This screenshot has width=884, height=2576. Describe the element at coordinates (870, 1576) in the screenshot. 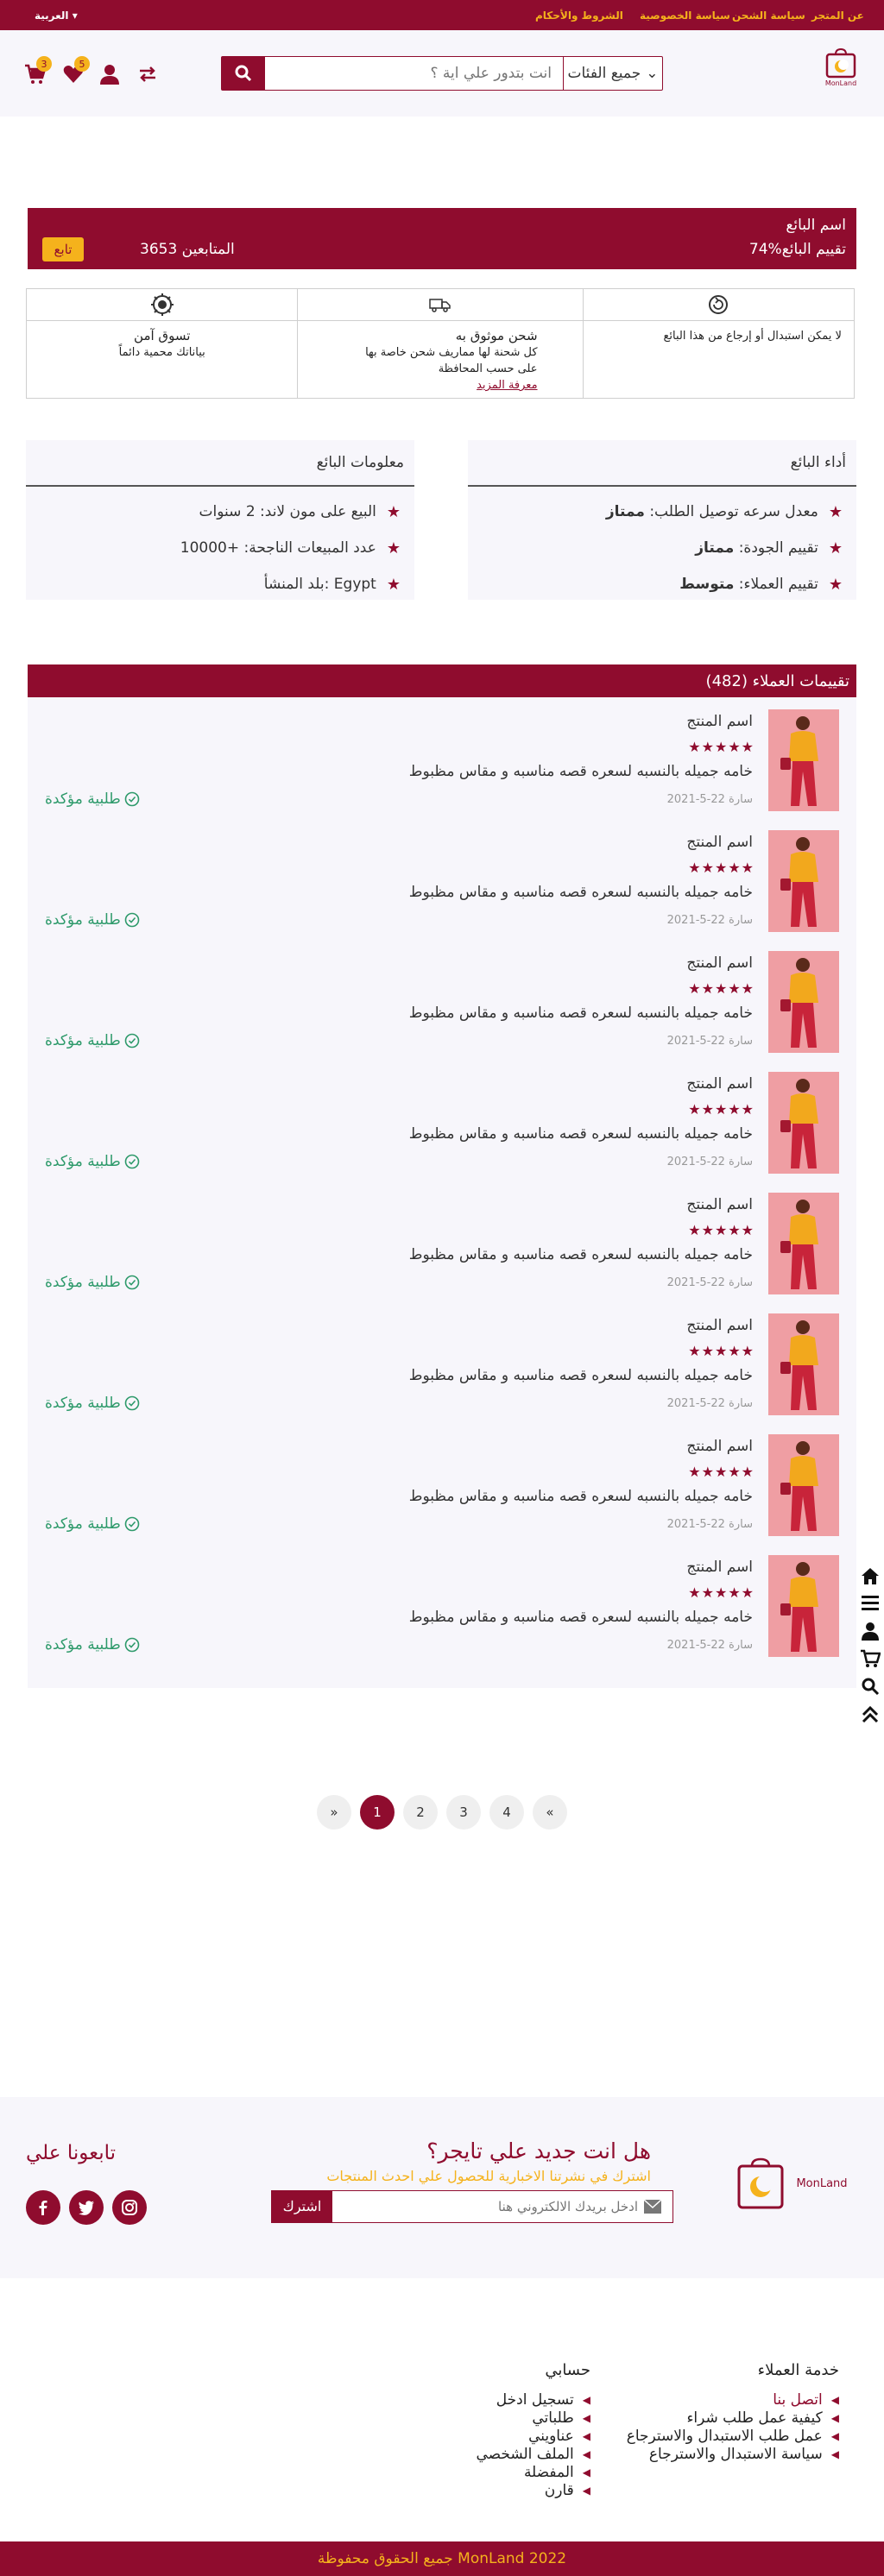

I see `home-button` at that location.